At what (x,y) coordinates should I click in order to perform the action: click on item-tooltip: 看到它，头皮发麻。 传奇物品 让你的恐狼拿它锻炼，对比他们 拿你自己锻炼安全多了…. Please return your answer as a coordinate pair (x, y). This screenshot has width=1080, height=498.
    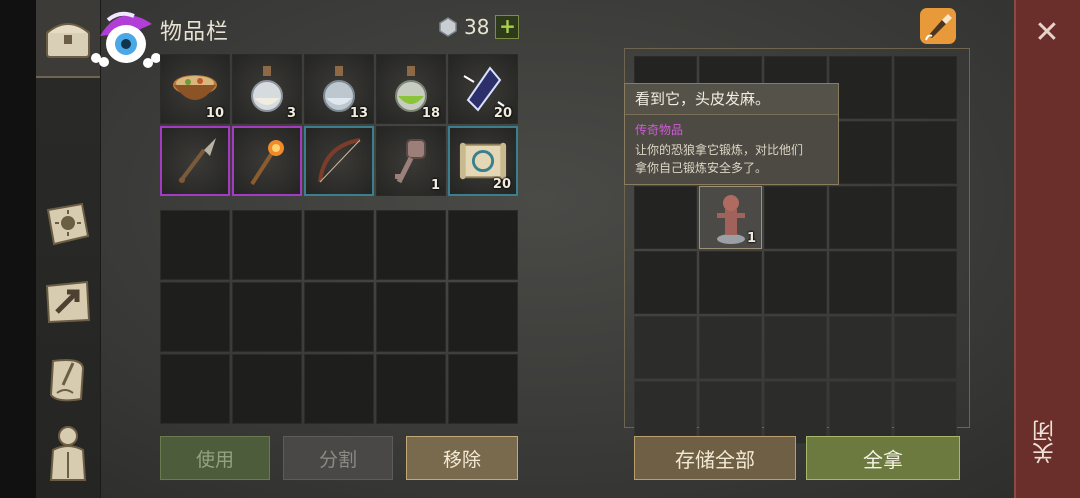
    Looking at the image, I should click on (731, 134).